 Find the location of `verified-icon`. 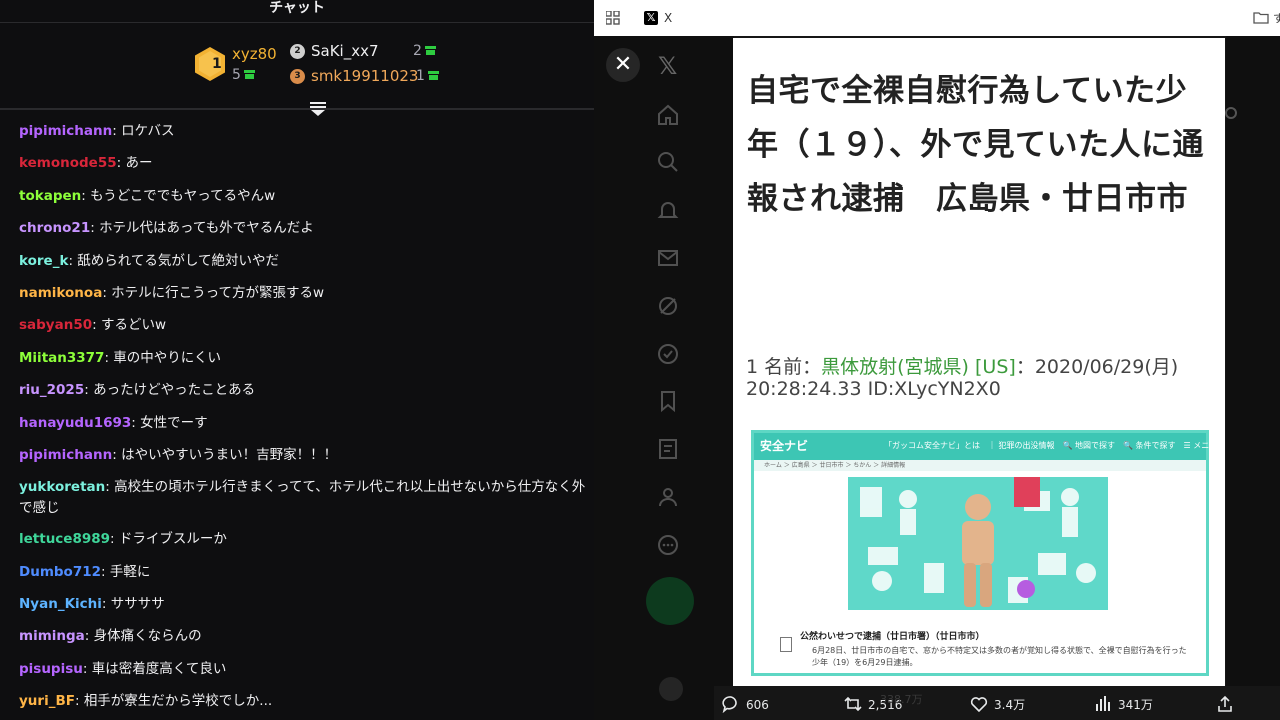

verified-icon is located at coordinates (668, 354).